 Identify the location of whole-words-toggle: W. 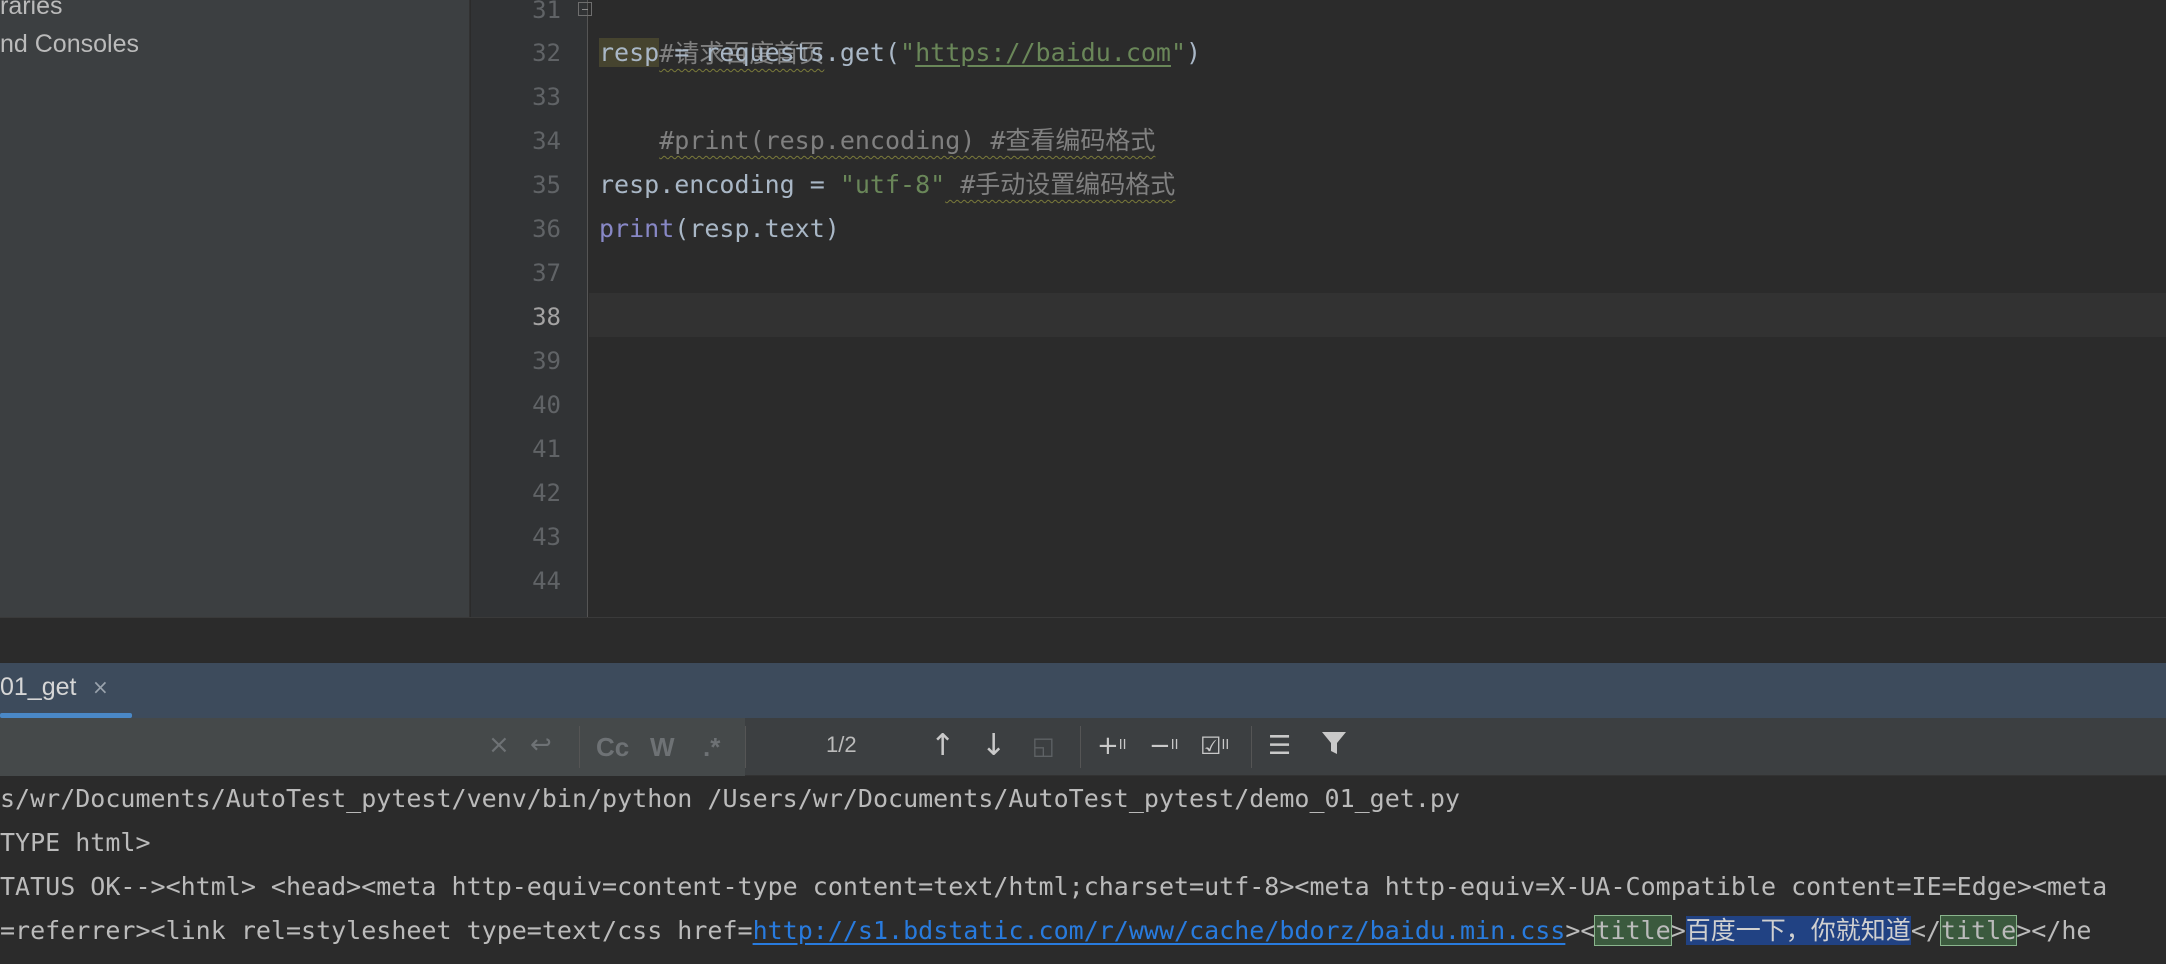
(662, 747).